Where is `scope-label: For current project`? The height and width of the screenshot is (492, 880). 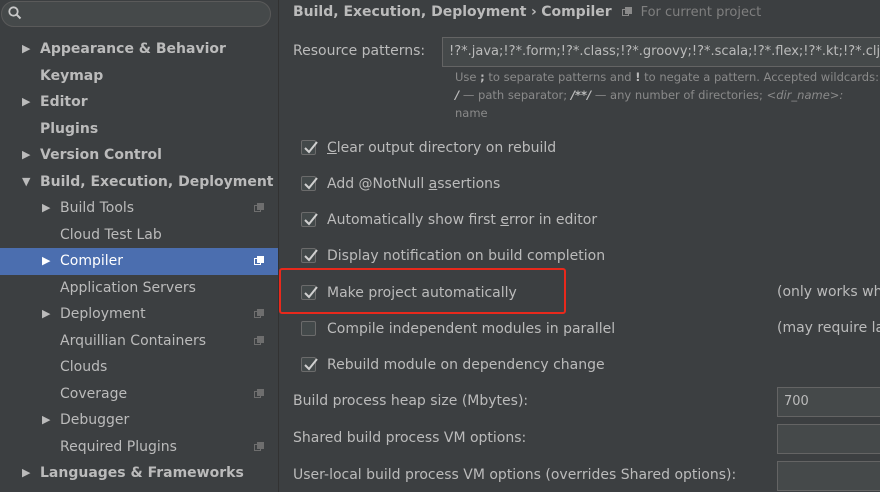
scope-label: For current project is located at coordinates (701, 12).